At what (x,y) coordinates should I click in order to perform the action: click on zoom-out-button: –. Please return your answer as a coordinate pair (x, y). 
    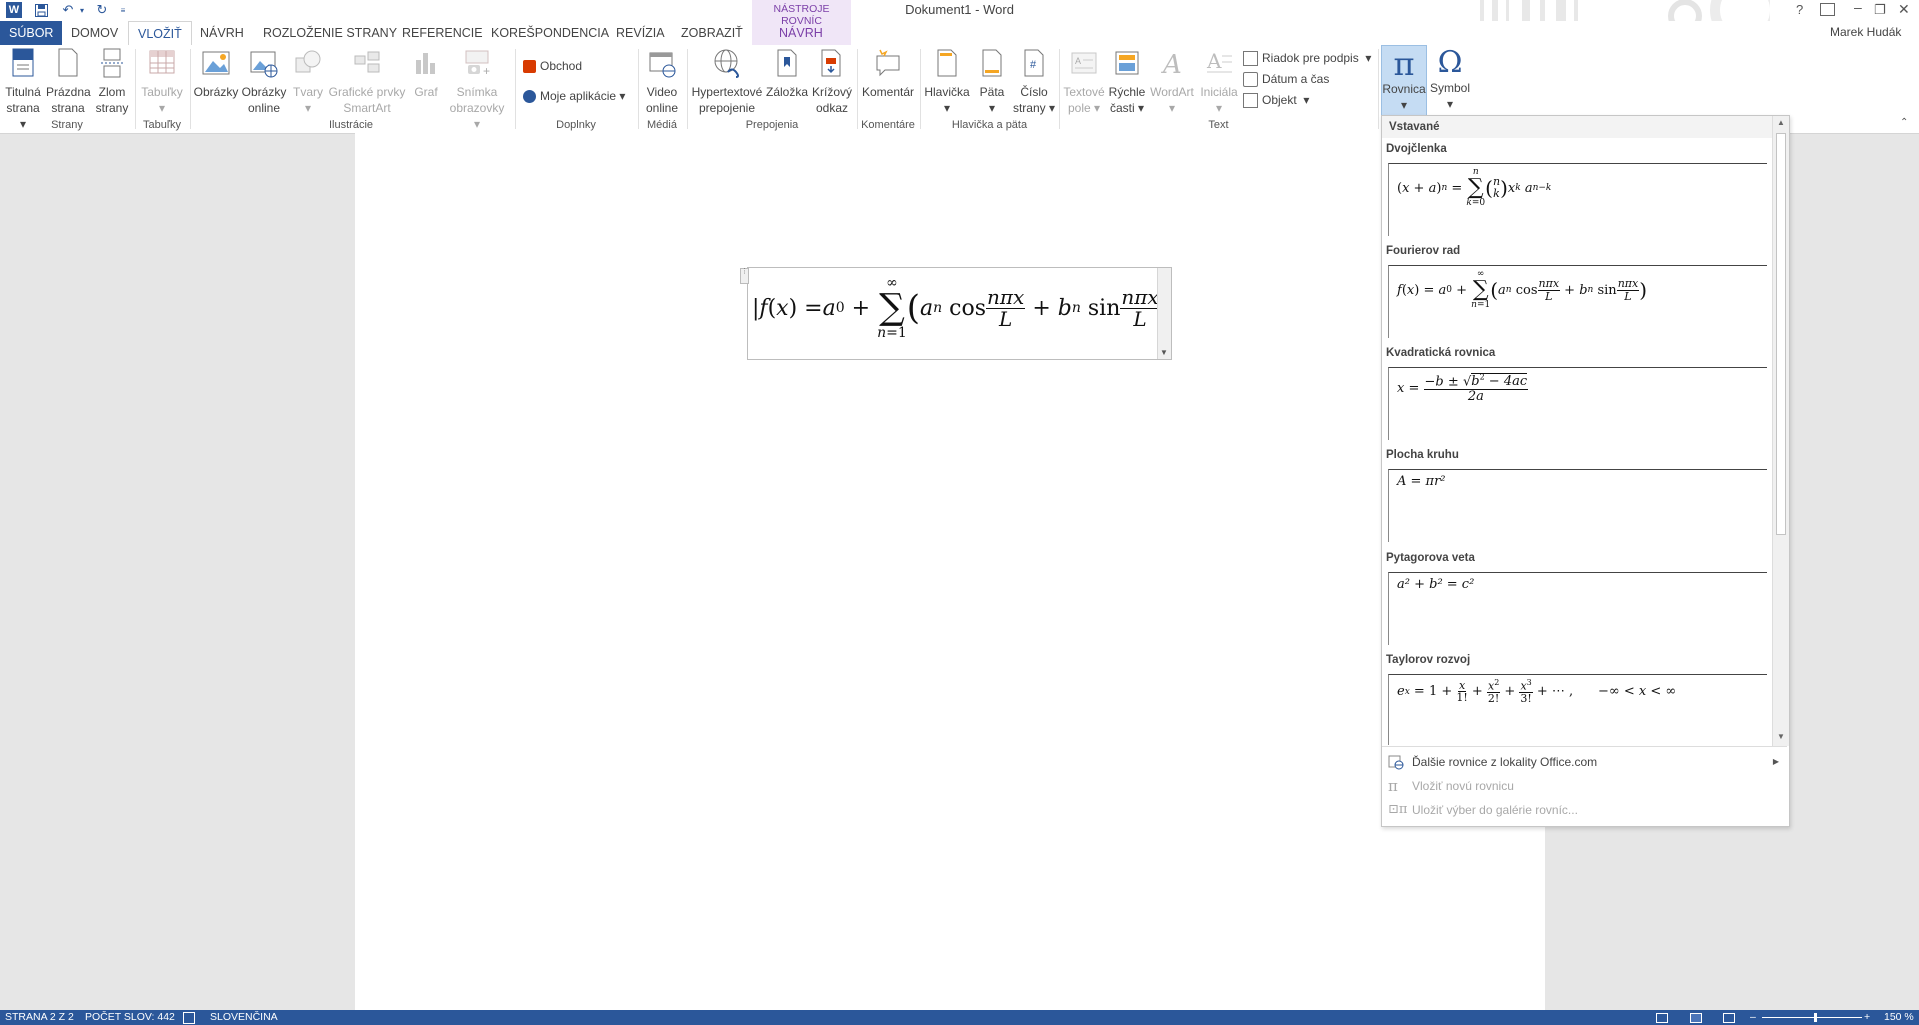
    Looking at the image, I should click on (1753, 1017).